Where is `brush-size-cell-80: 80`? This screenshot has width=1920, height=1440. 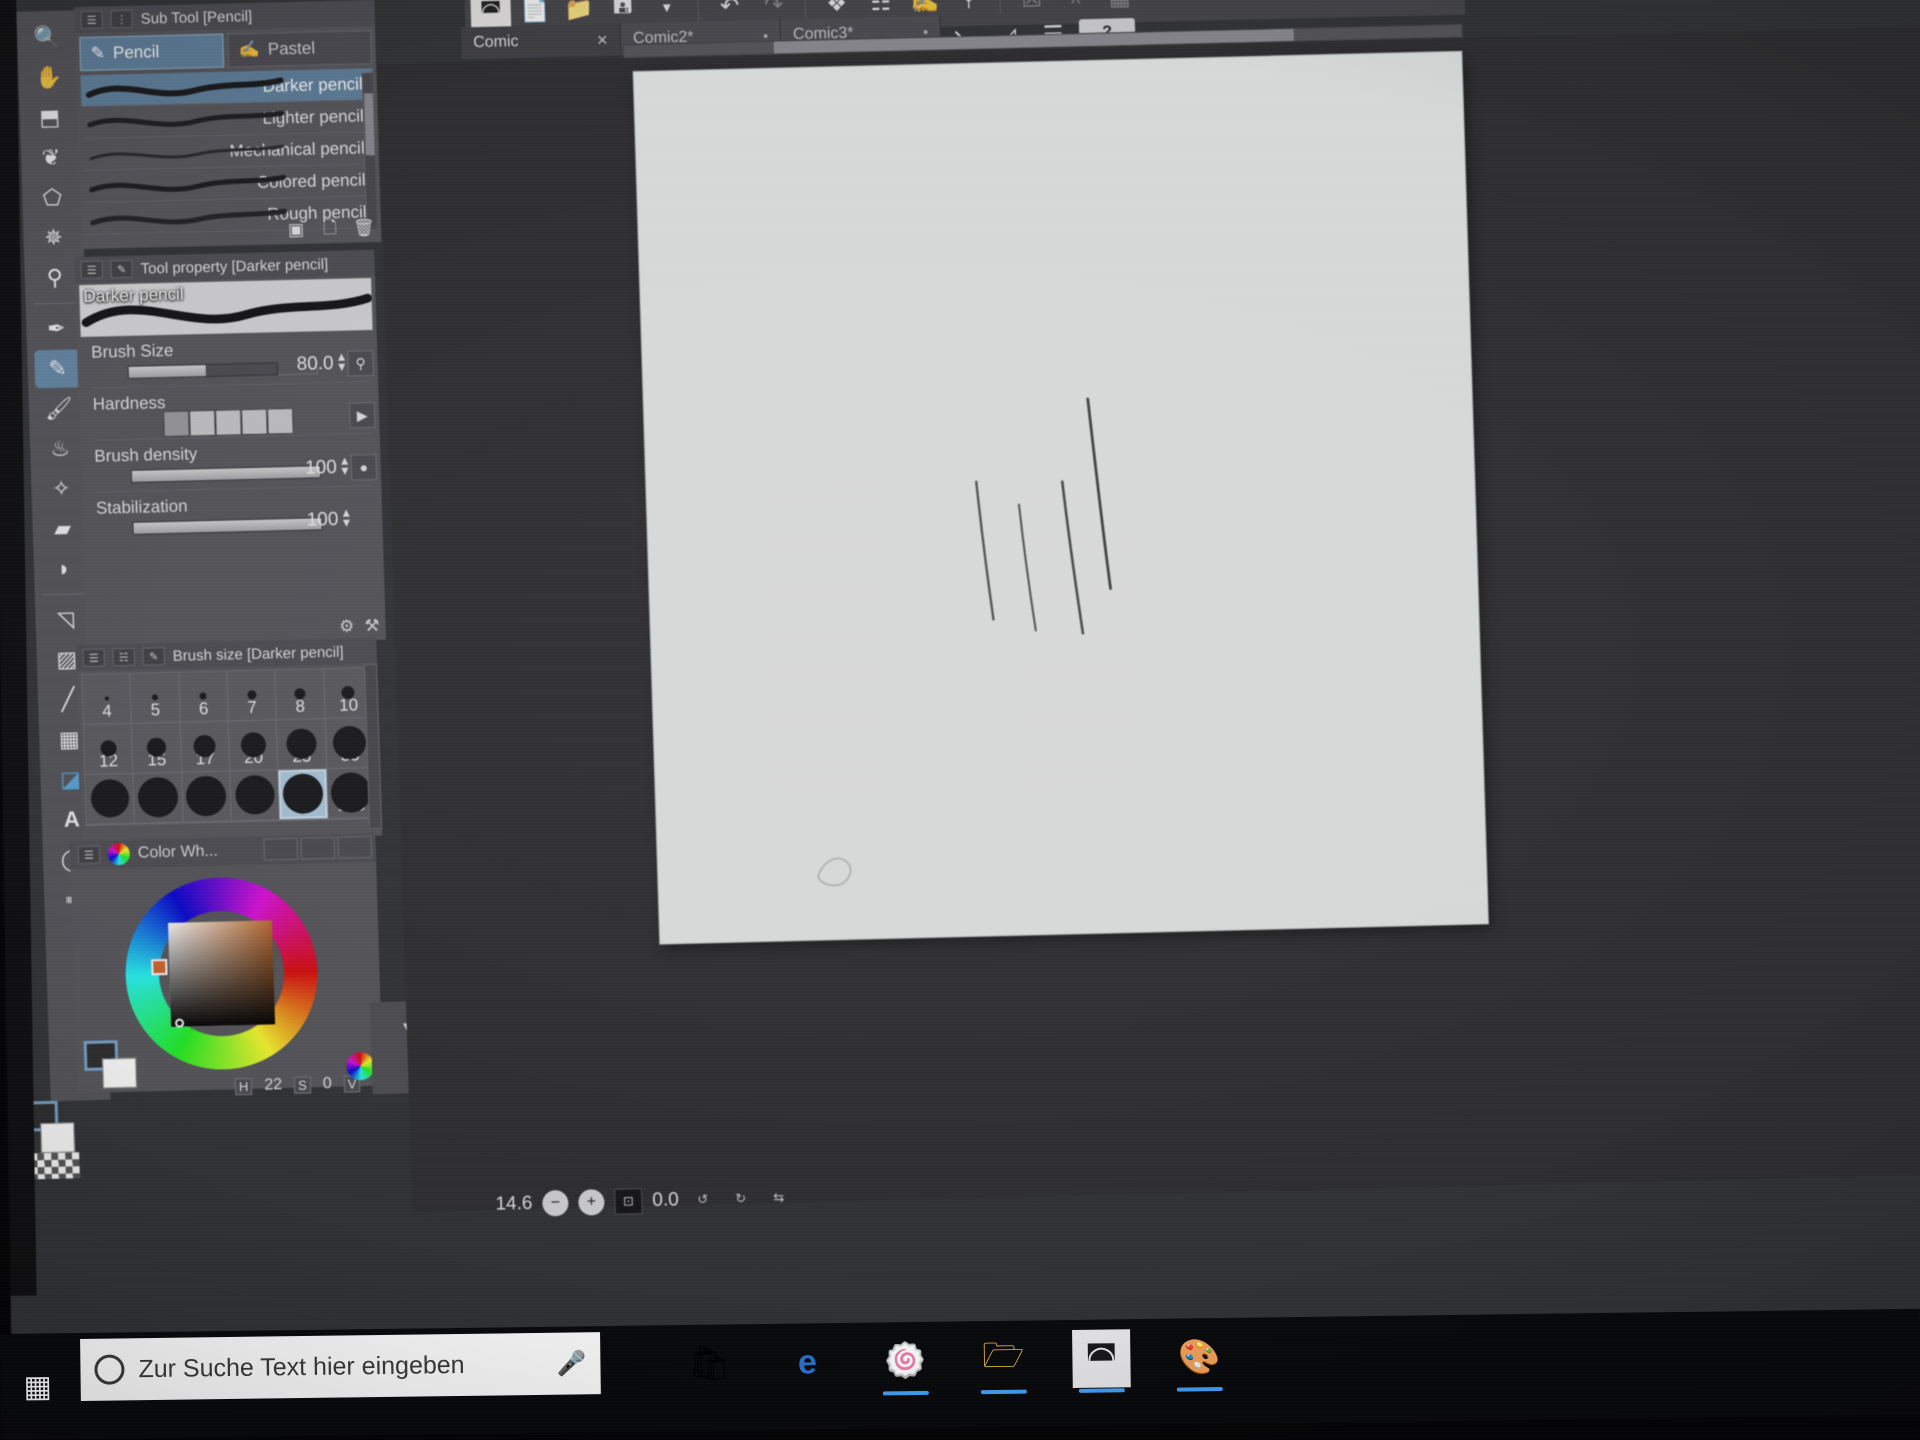 brush-size-cell-80: 80 is located at coordinates (303, 795).